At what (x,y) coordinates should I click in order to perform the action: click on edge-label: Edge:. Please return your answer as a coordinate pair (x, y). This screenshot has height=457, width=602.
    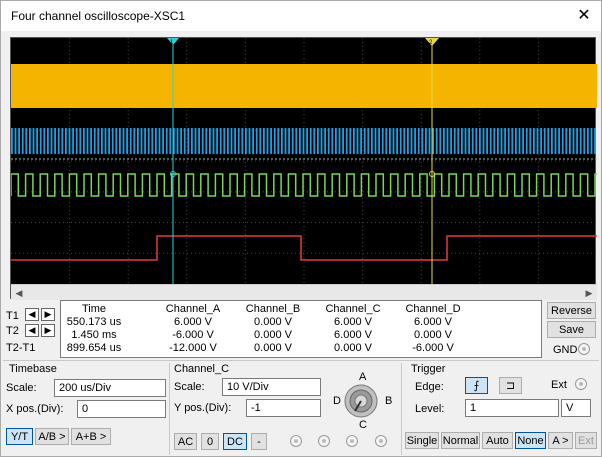
    Looking at the image, I should click on (429, 387).